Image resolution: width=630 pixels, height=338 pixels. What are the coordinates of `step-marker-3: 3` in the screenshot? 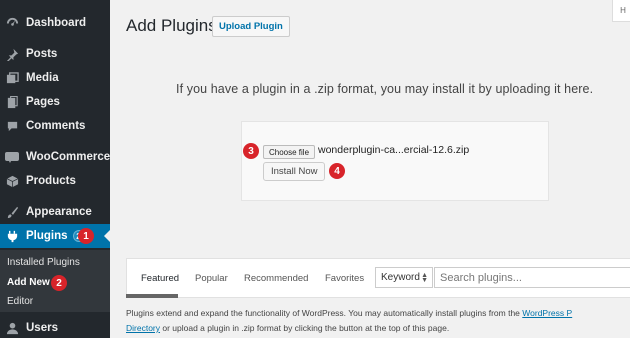 It's located at (251, 151).